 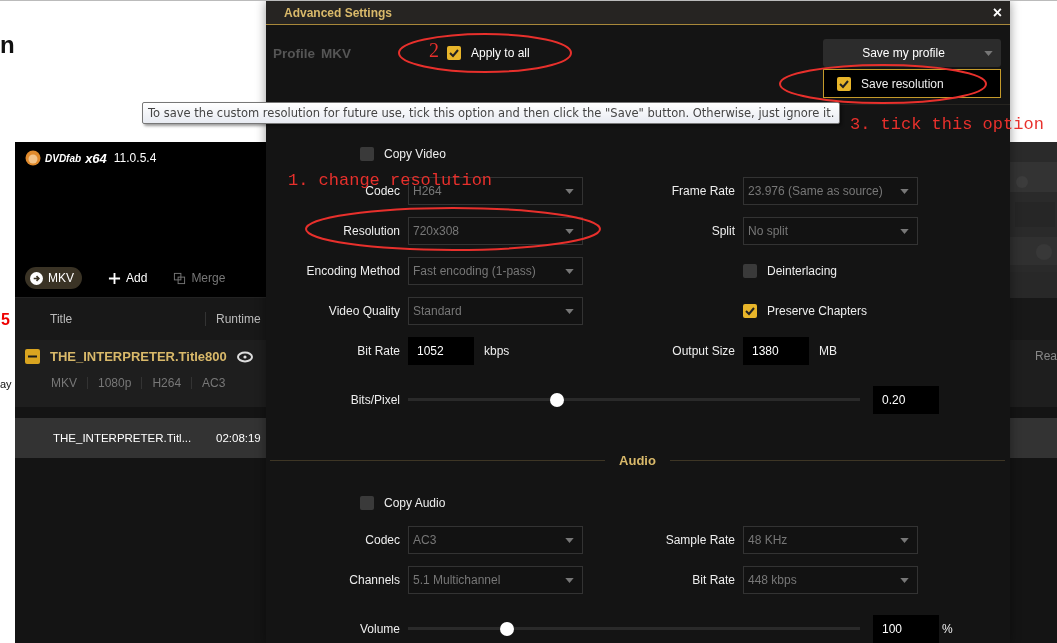 What do you see at coordinates (379, 629) in the screenshot?
I see `field-label: Volume` at bounding box center [379, 629].